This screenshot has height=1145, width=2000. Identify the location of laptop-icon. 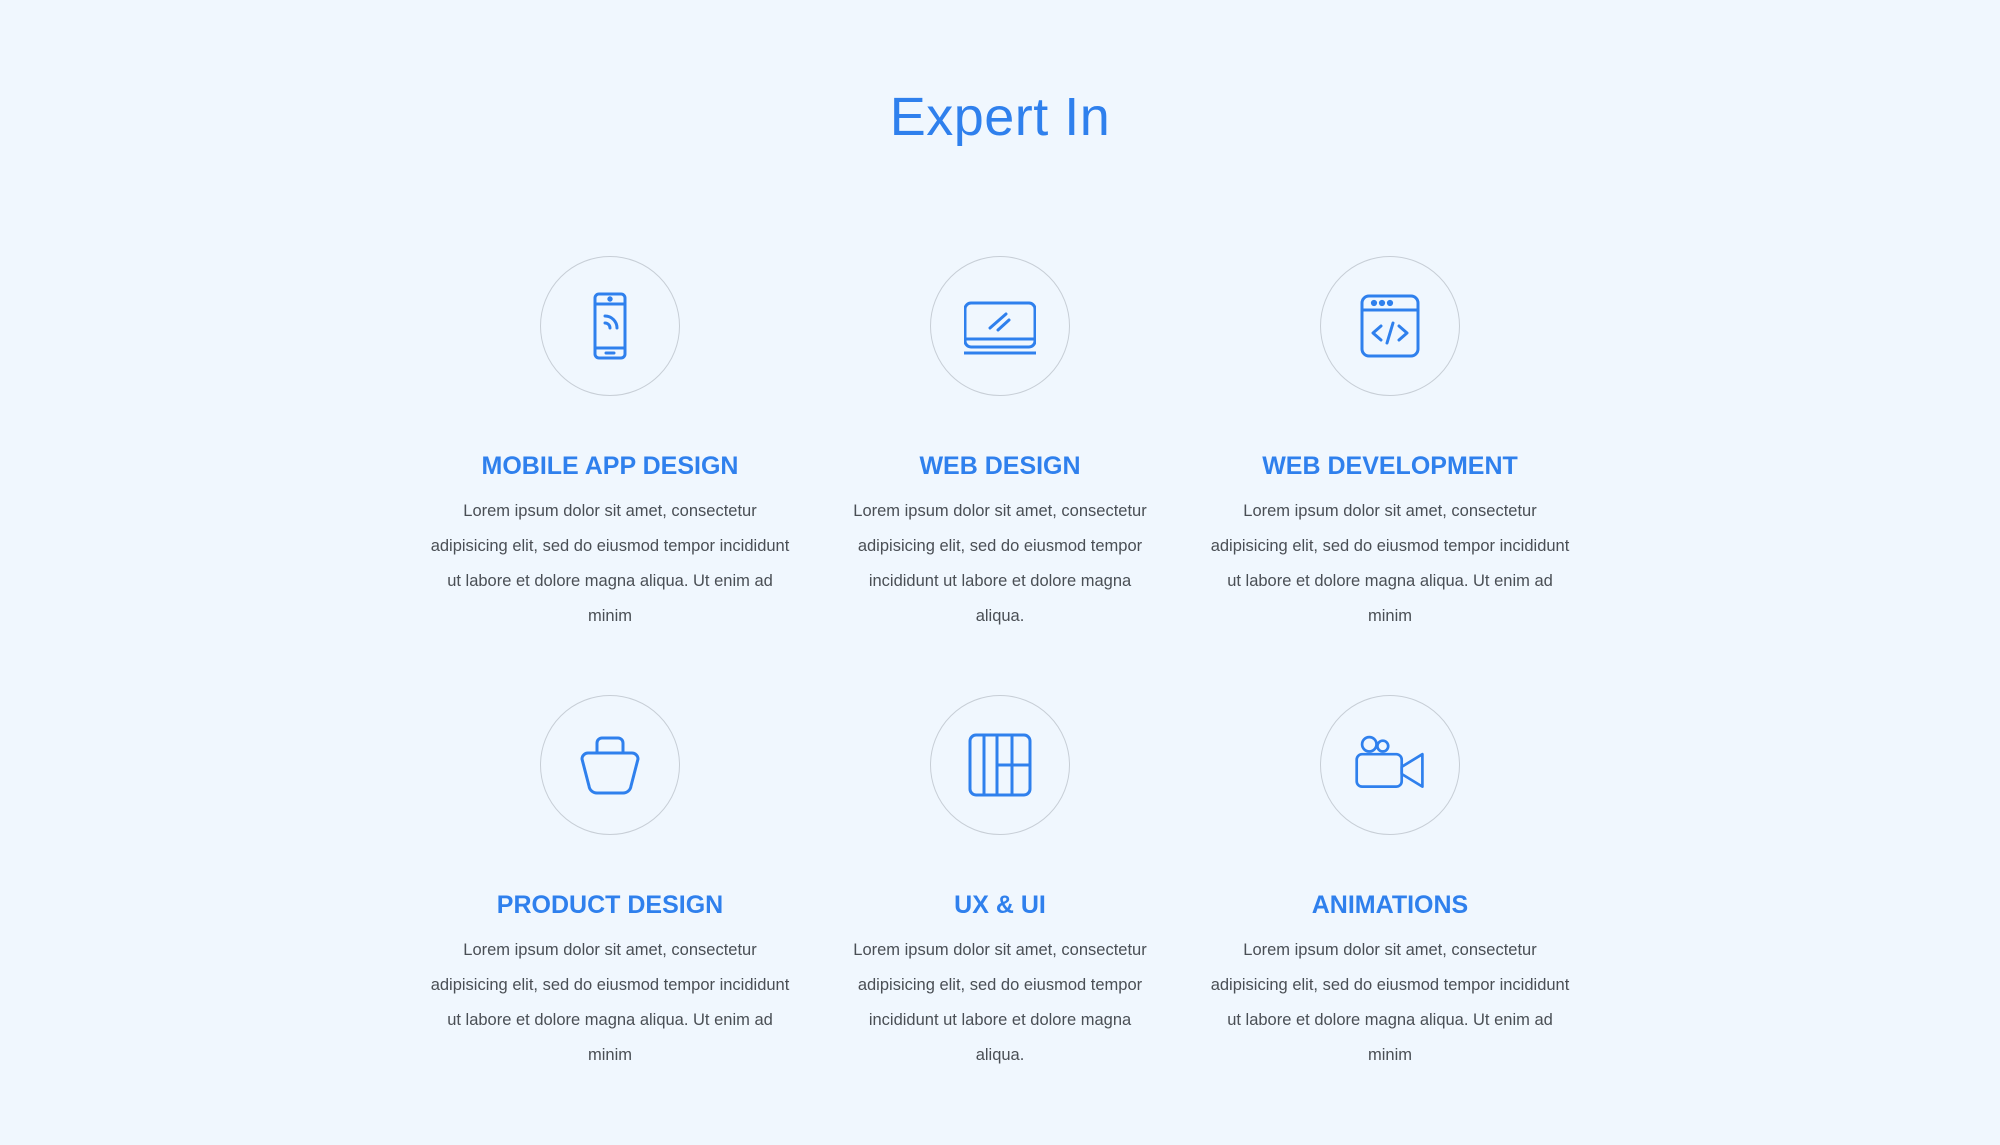
(1000, 328).